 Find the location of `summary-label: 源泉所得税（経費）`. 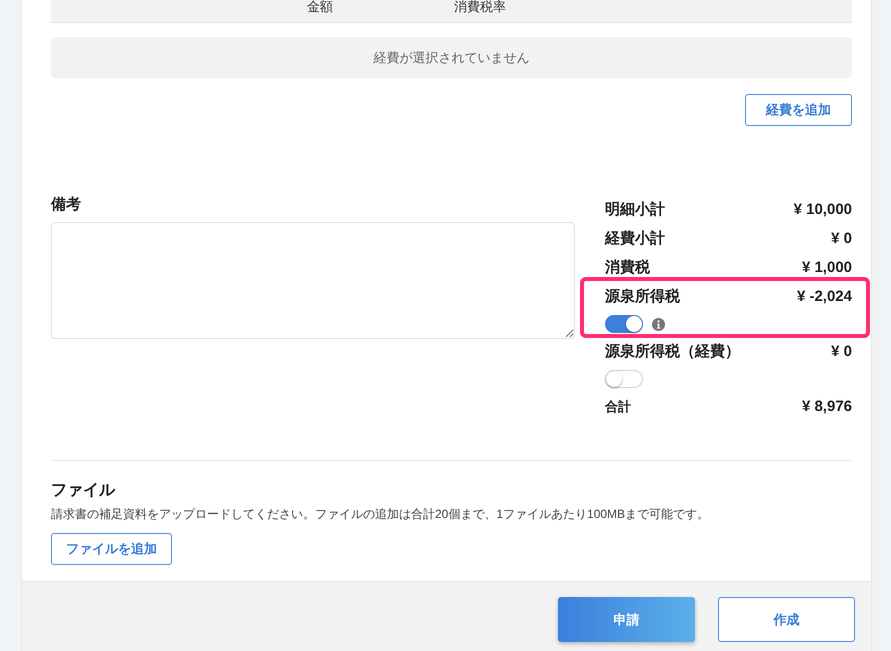

summary-label: 源泉所得税（経費） is located at coordinates (672, 352).